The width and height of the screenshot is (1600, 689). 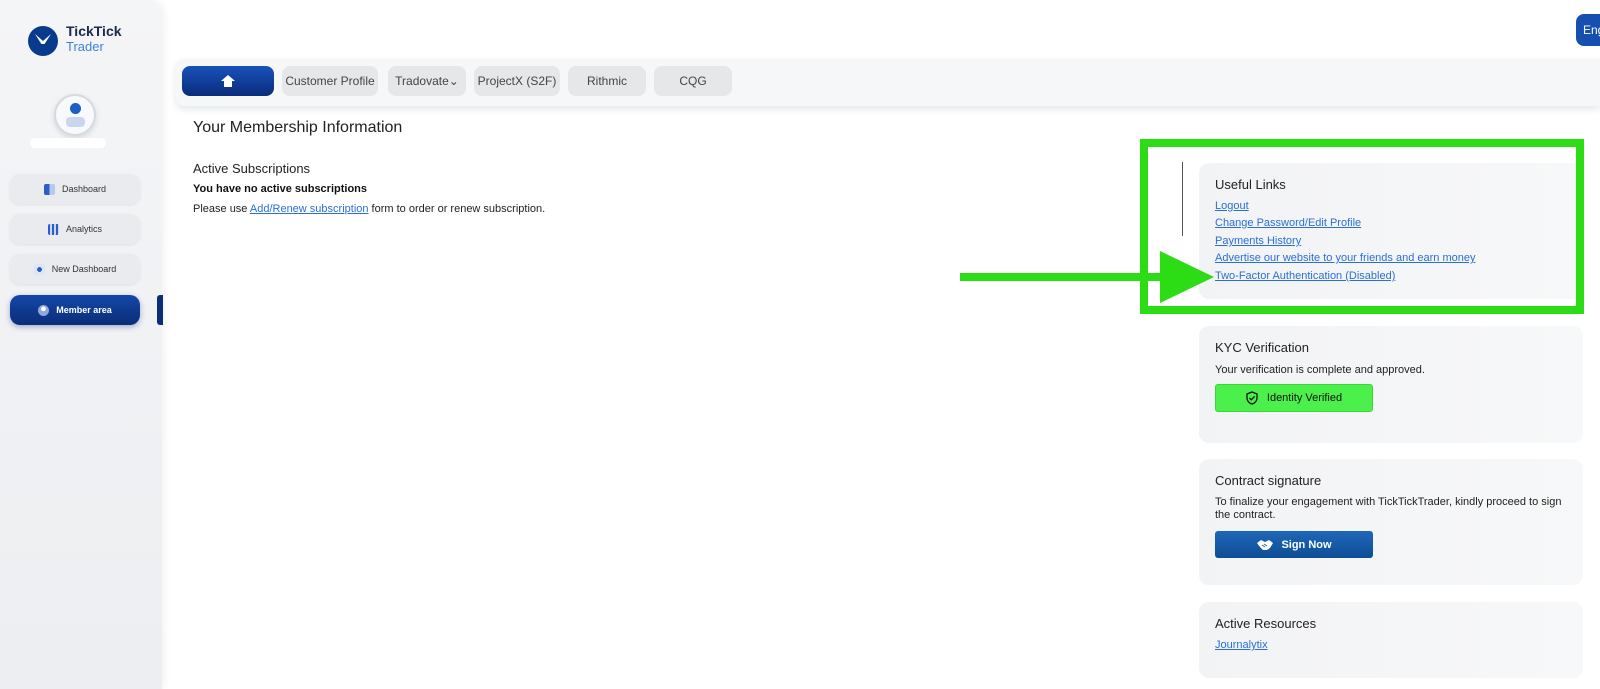 I want to click on identity-verified-button: Identity Verified, so click(x=1294, y=398).